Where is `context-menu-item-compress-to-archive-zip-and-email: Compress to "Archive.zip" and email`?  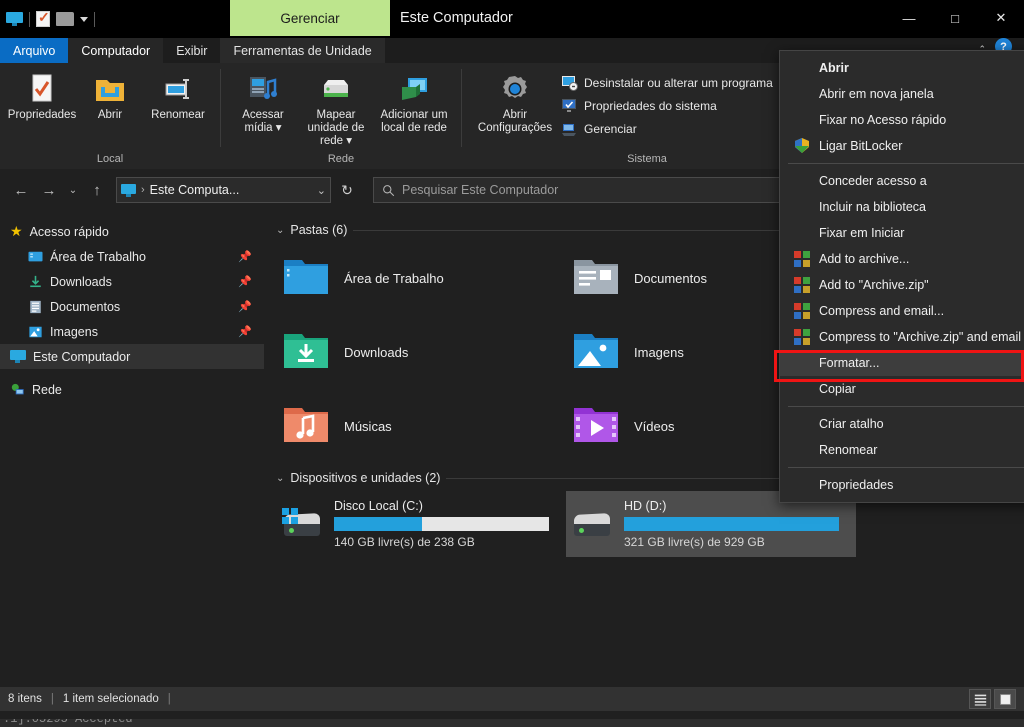 context-menu-item-compress-to-archive-zip-and-email: Compress to "Archive.zip" and email is located at coordinates (902, 337).